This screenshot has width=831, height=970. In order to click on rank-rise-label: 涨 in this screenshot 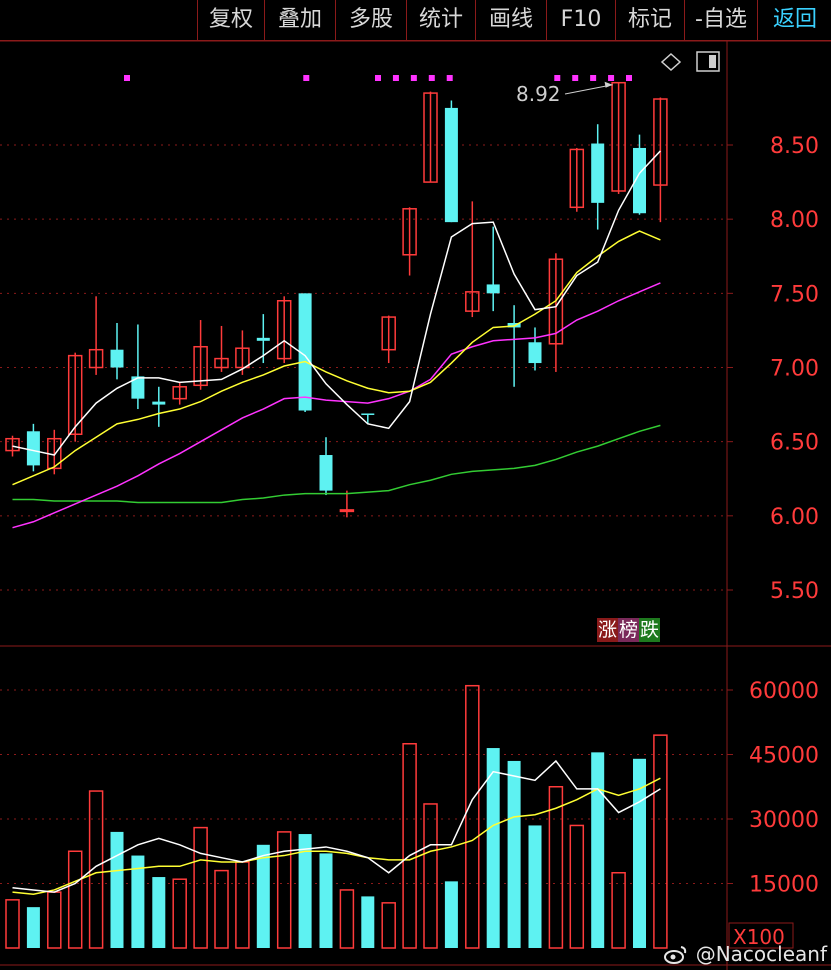, I will do `click(608, 630)`.